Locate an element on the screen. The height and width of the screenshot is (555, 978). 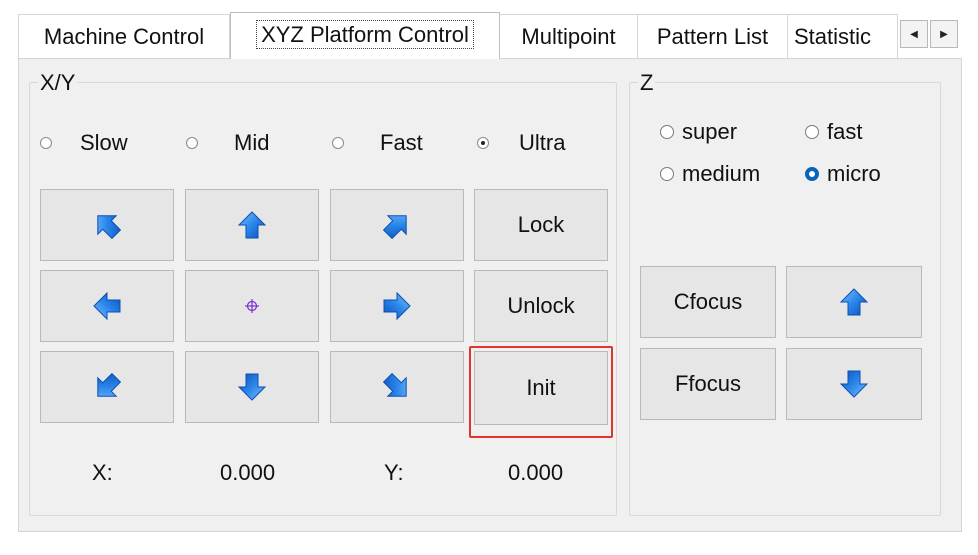
tab-scroll-right-button: ▶ is located at coordinates (944, 34).